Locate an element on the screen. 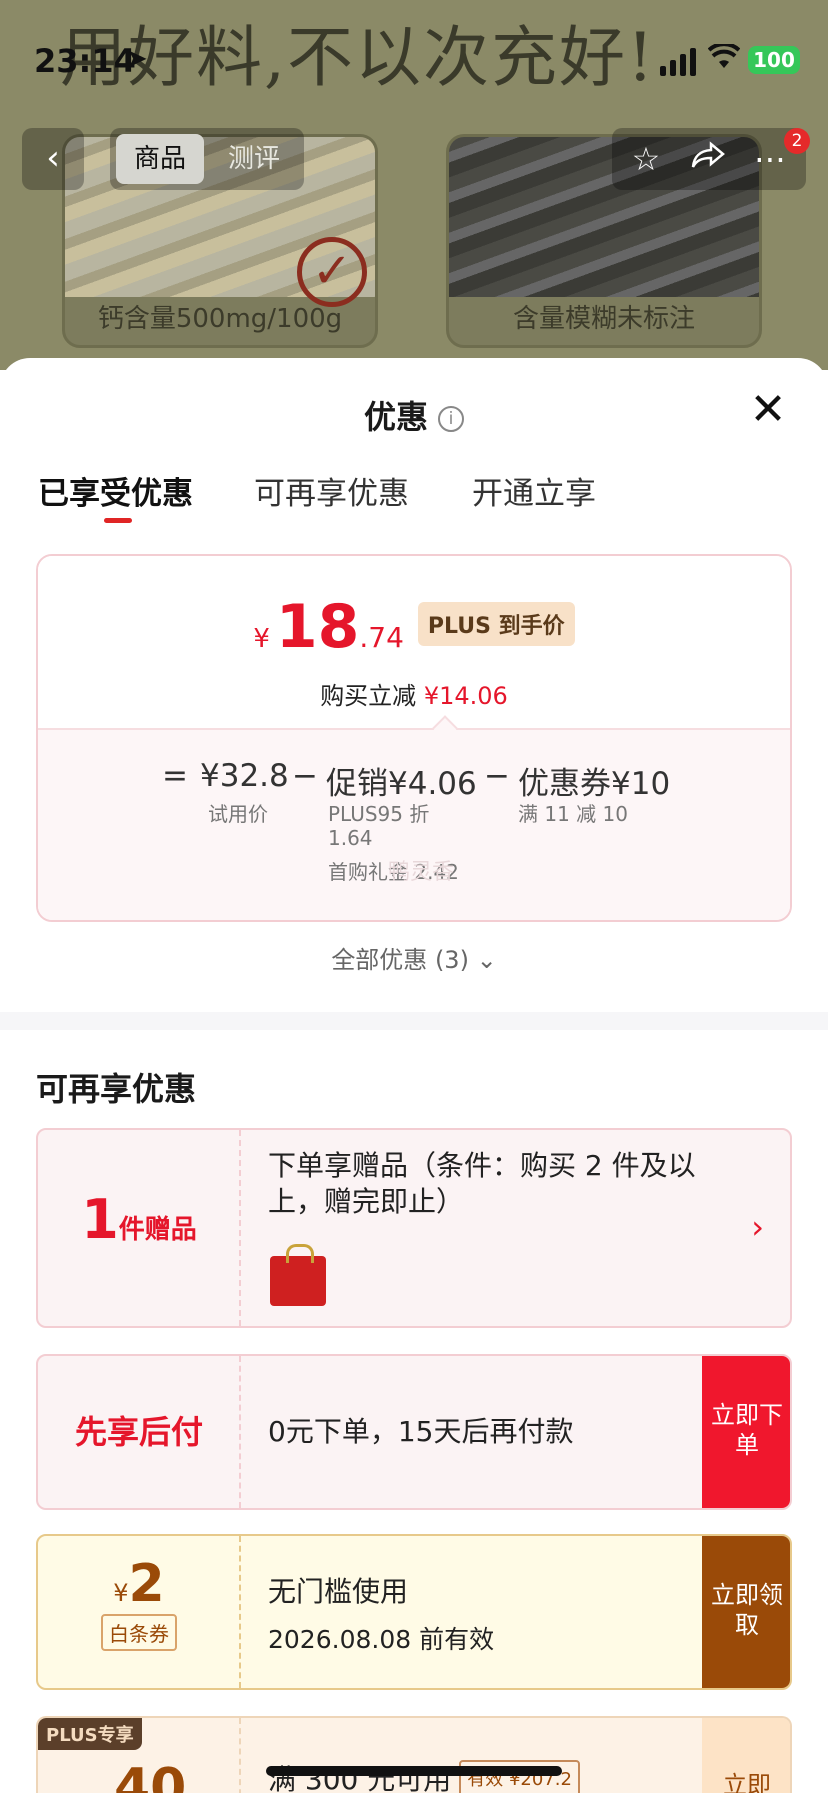  baitiao-amount: ¥2 白条券 is located at coordinates (139, 1612).